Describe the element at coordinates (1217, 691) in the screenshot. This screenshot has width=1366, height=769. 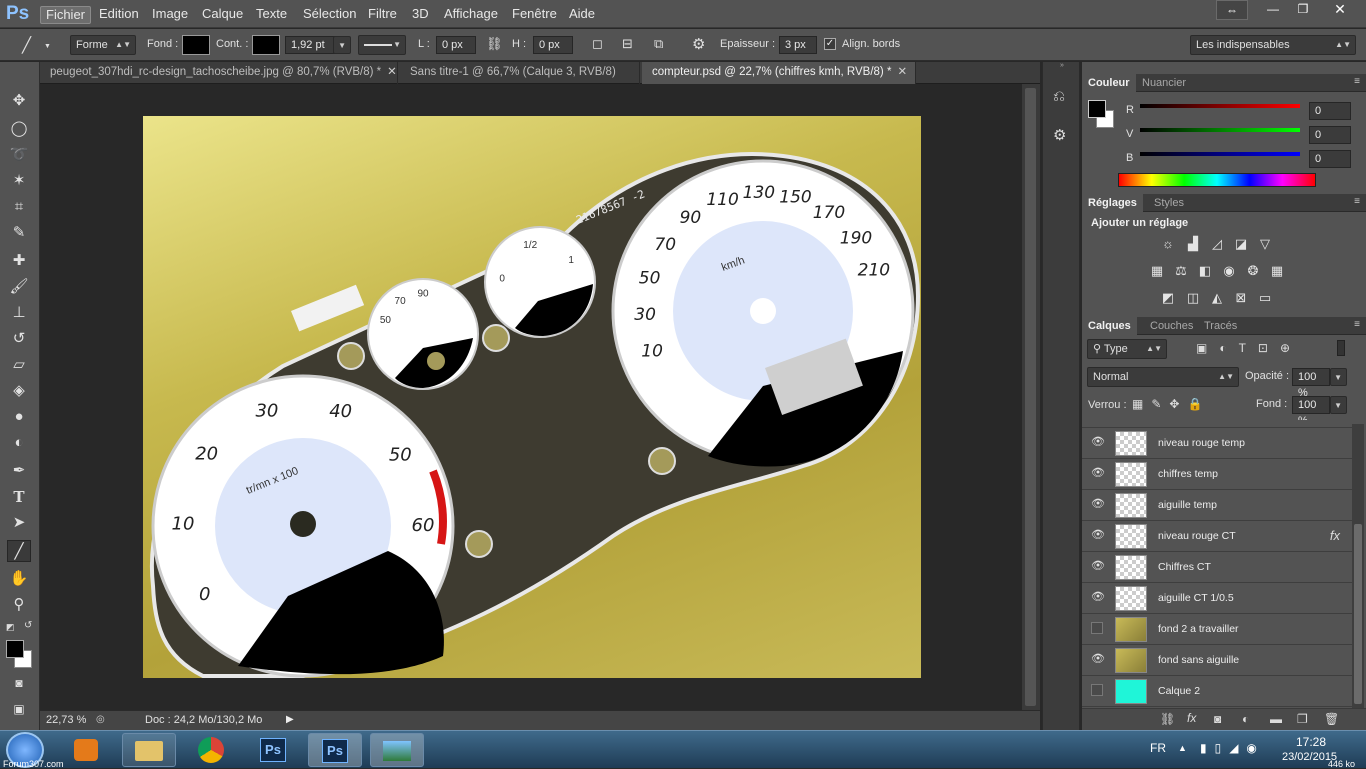
I see `layer-row: Calque 2` at that location.